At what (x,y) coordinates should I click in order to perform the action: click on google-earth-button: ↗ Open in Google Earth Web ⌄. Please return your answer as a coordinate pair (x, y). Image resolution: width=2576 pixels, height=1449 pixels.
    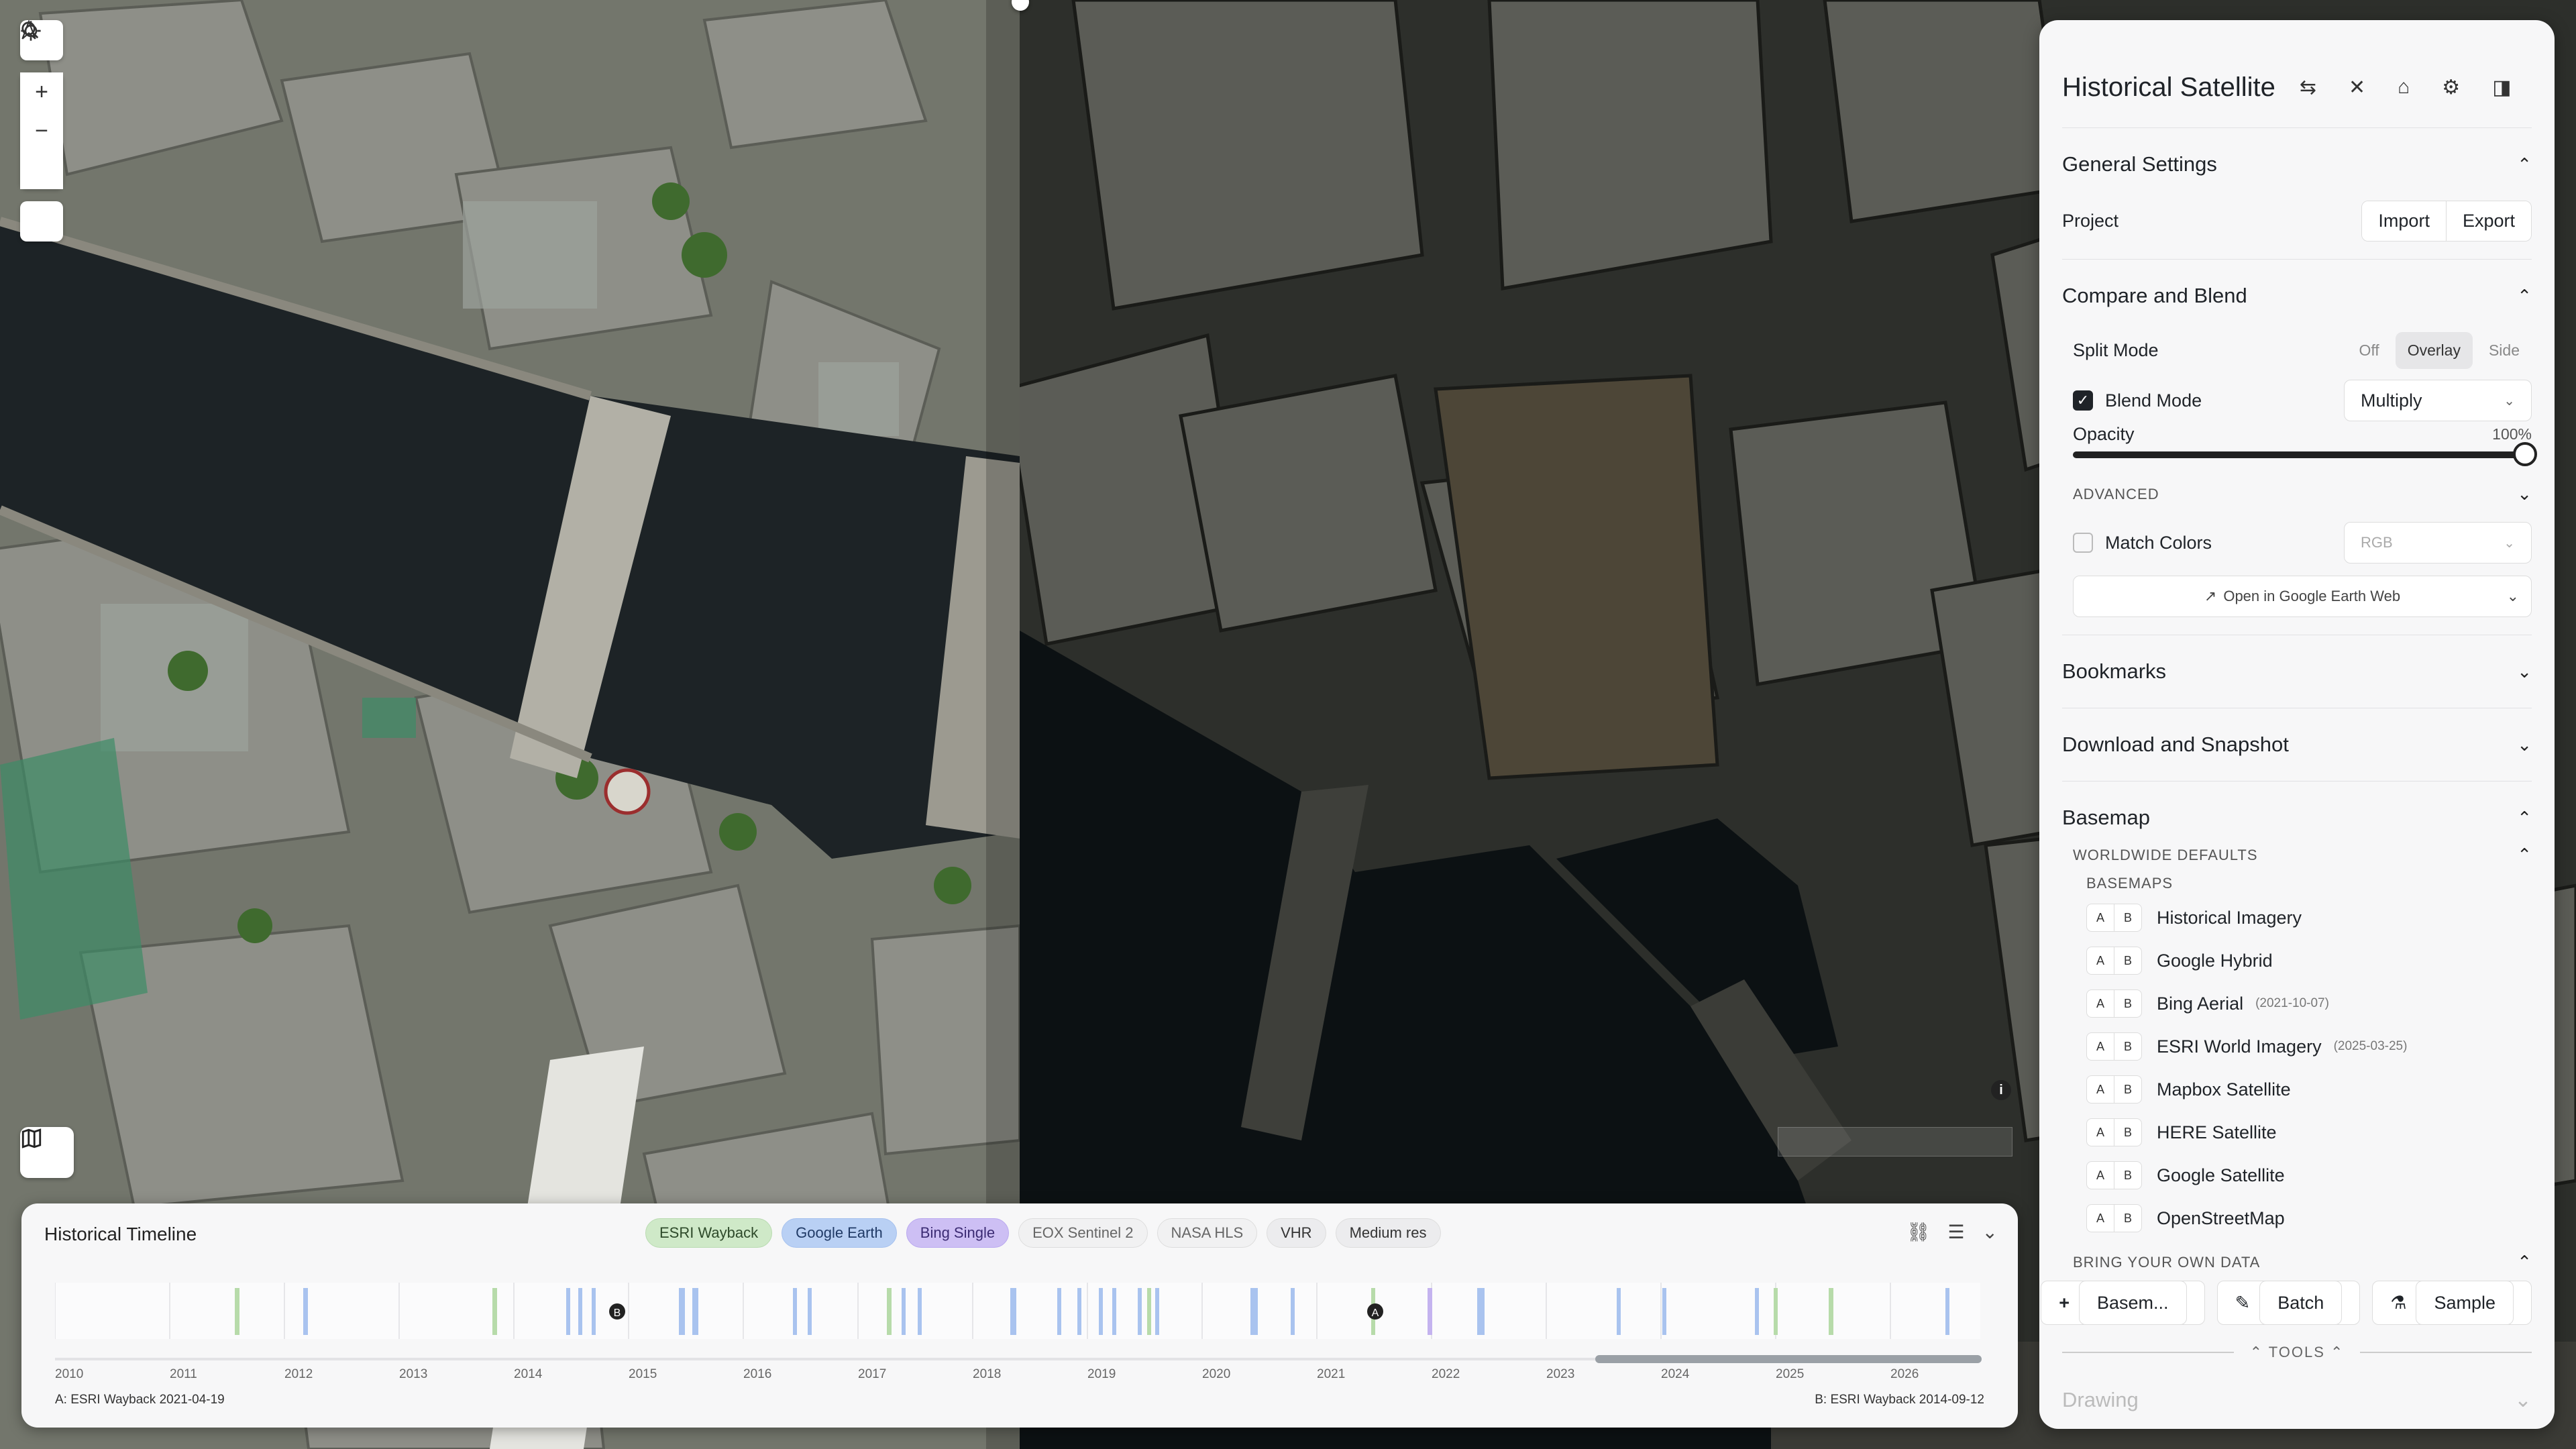
    Looking at the image, I should click on (2302, 596).